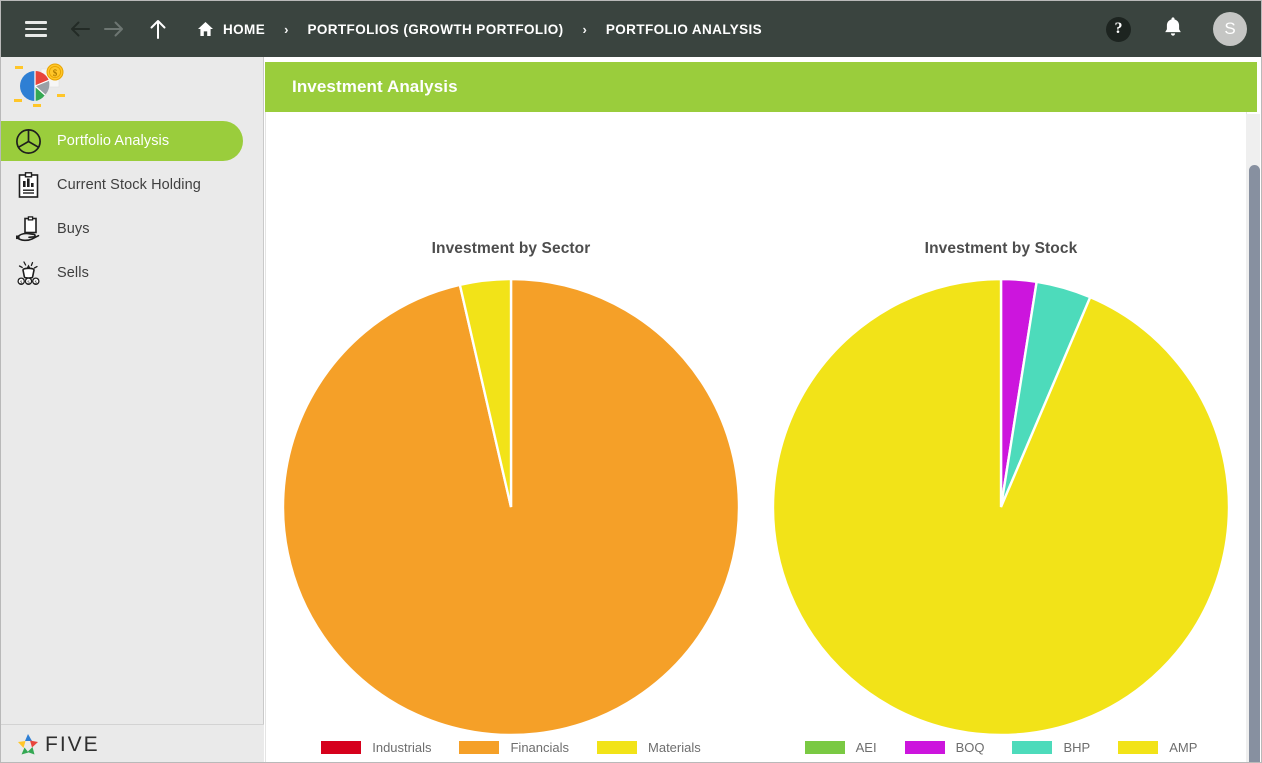 The width and height of the screenshot is (1262, 763). I want to click on legend-label: BOQ, so click(970, 747).